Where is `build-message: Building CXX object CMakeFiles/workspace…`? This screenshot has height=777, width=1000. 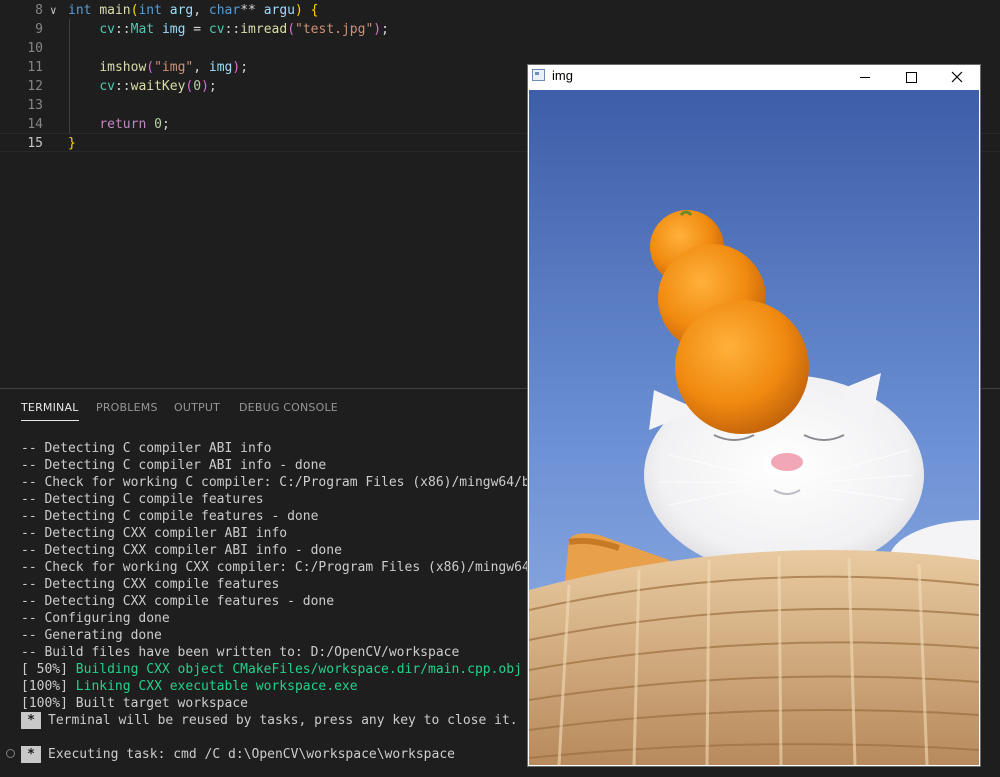
build-message: Building CXX object CMakeFiles/workspace… is located at coordinates (298, 669).